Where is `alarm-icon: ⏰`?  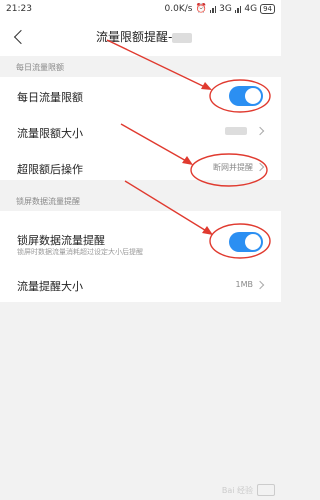 alarm-icon: ⏰ is located at coordinates (201, 9).